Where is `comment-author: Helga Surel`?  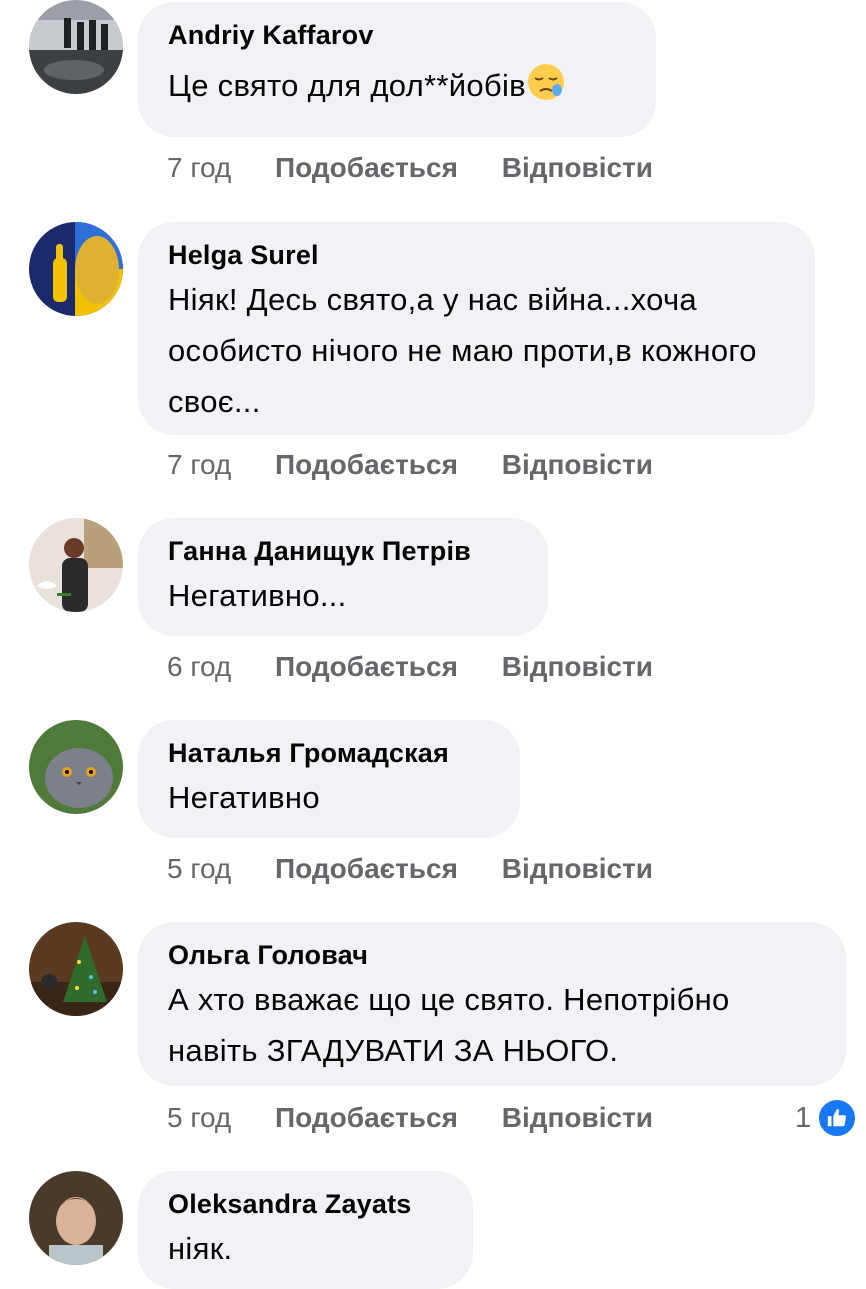
comment-author: Helga Surel is located at coordinates (476, 255).